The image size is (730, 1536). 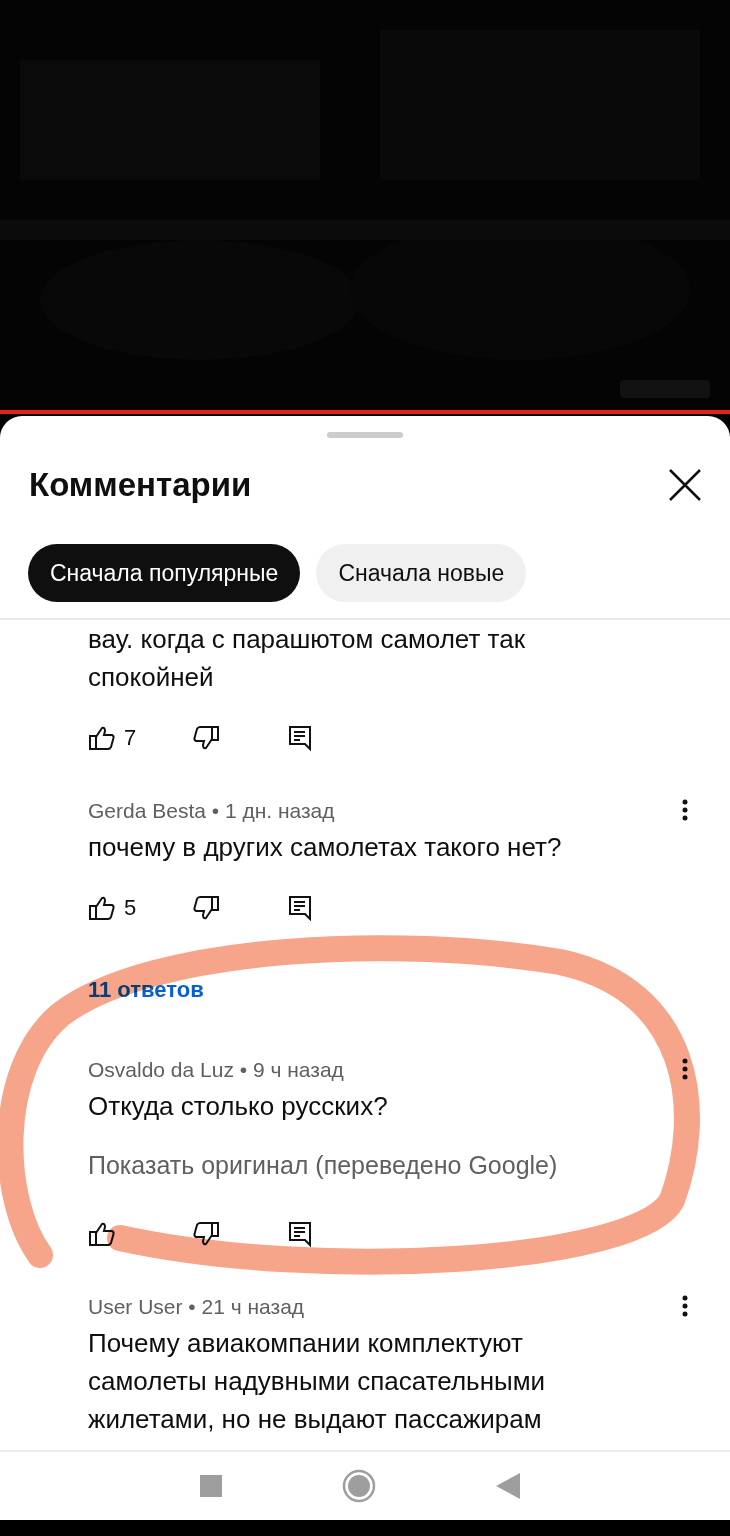 I want to click on sort-chip: Сначала популярные, so click(x=164, y=573).